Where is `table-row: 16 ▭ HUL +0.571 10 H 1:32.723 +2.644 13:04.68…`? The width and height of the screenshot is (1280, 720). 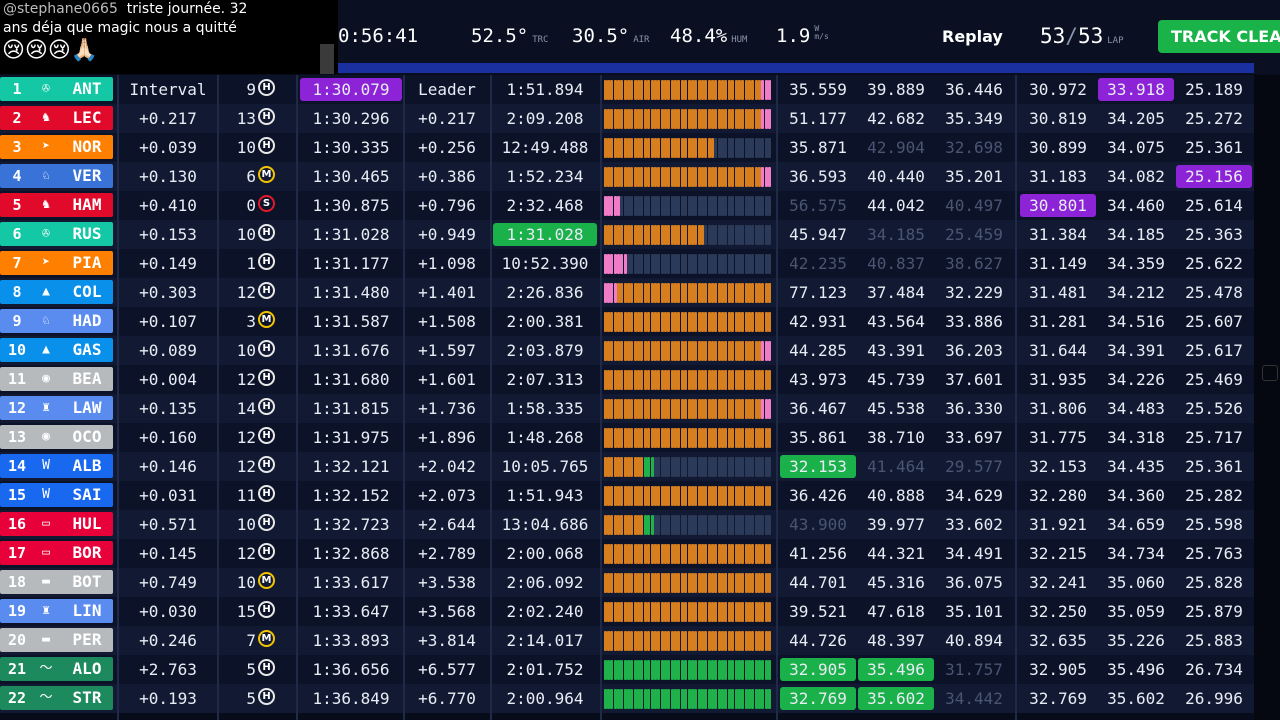 table-row: 16 ▭ HUL +0.571 10 H 1:32.723 +2.644 13:04.68… is located at coordinates (627, 524).